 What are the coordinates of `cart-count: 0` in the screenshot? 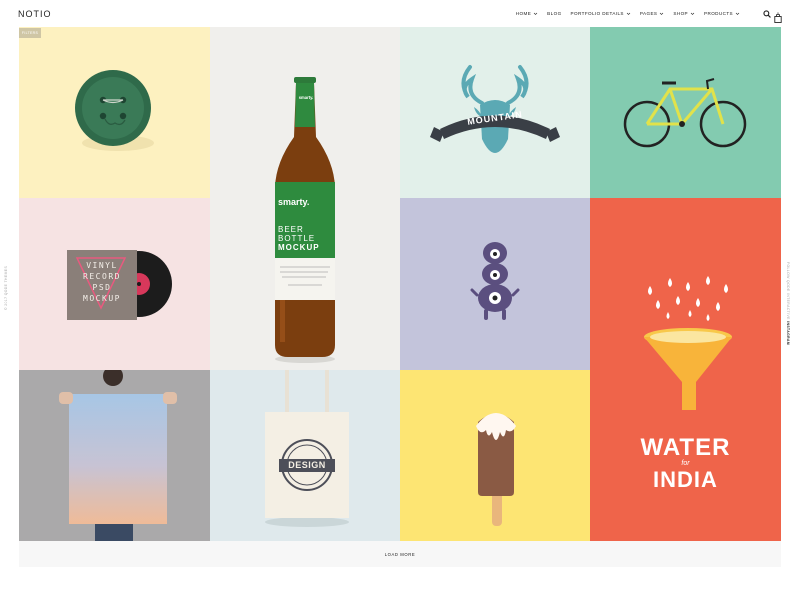 It's located at (778, 13).